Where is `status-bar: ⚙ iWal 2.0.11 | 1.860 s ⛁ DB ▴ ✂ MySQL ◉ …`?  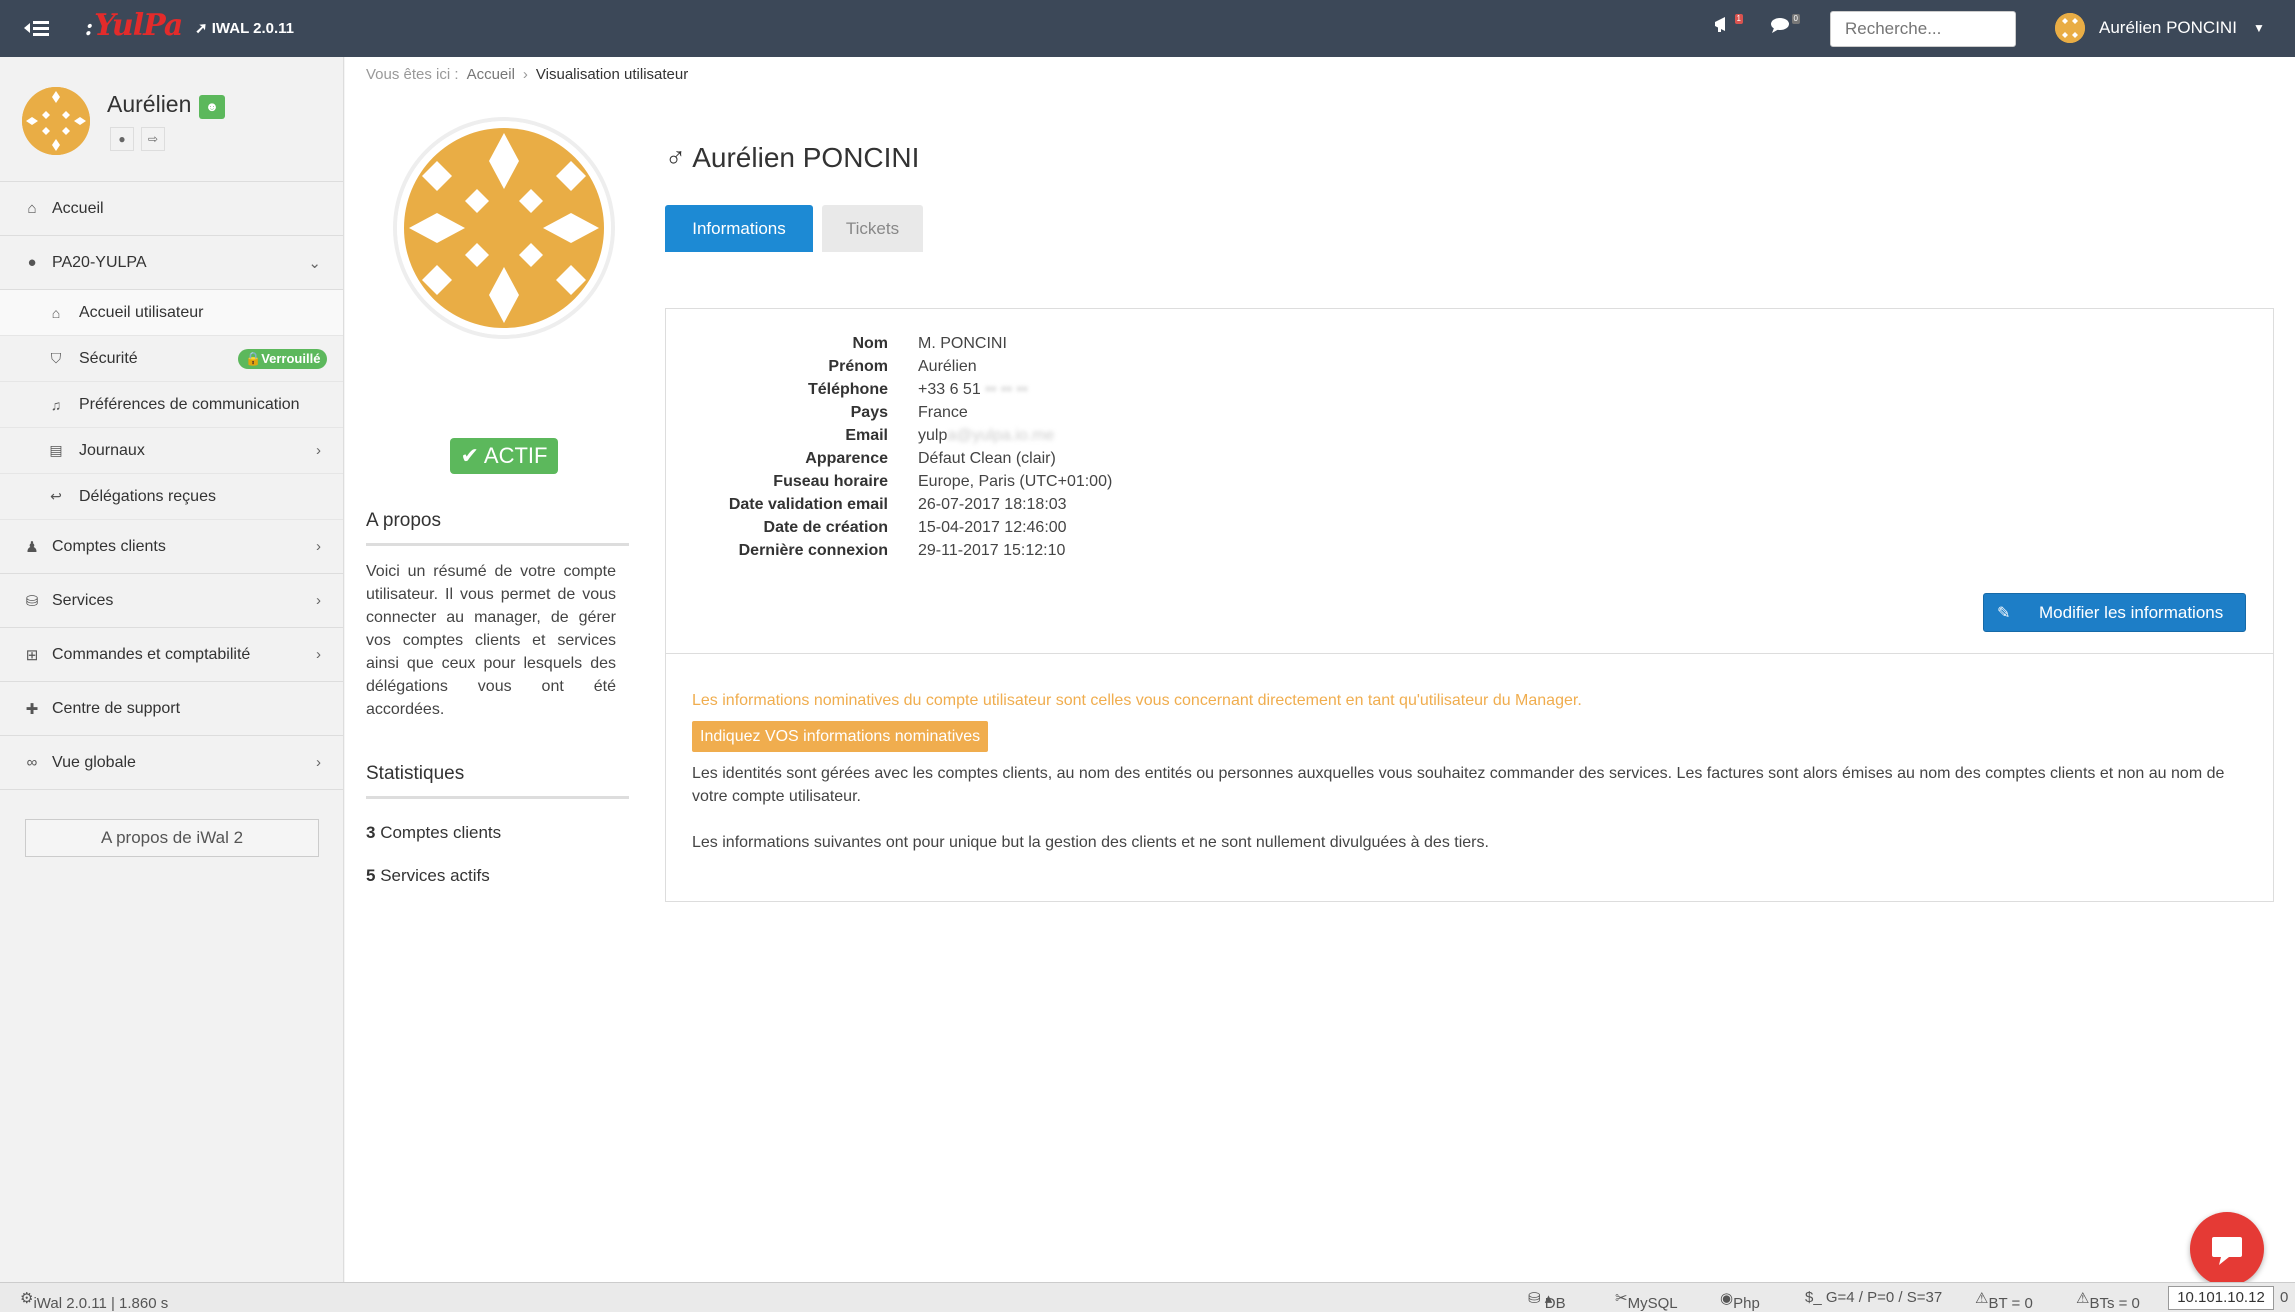
status-bar: ⚙ iWal 2.0.11 | 1.860 s ⛁ DB ▴ ✂ MySQL ◉ … is located at coordinates (1147, 1297).